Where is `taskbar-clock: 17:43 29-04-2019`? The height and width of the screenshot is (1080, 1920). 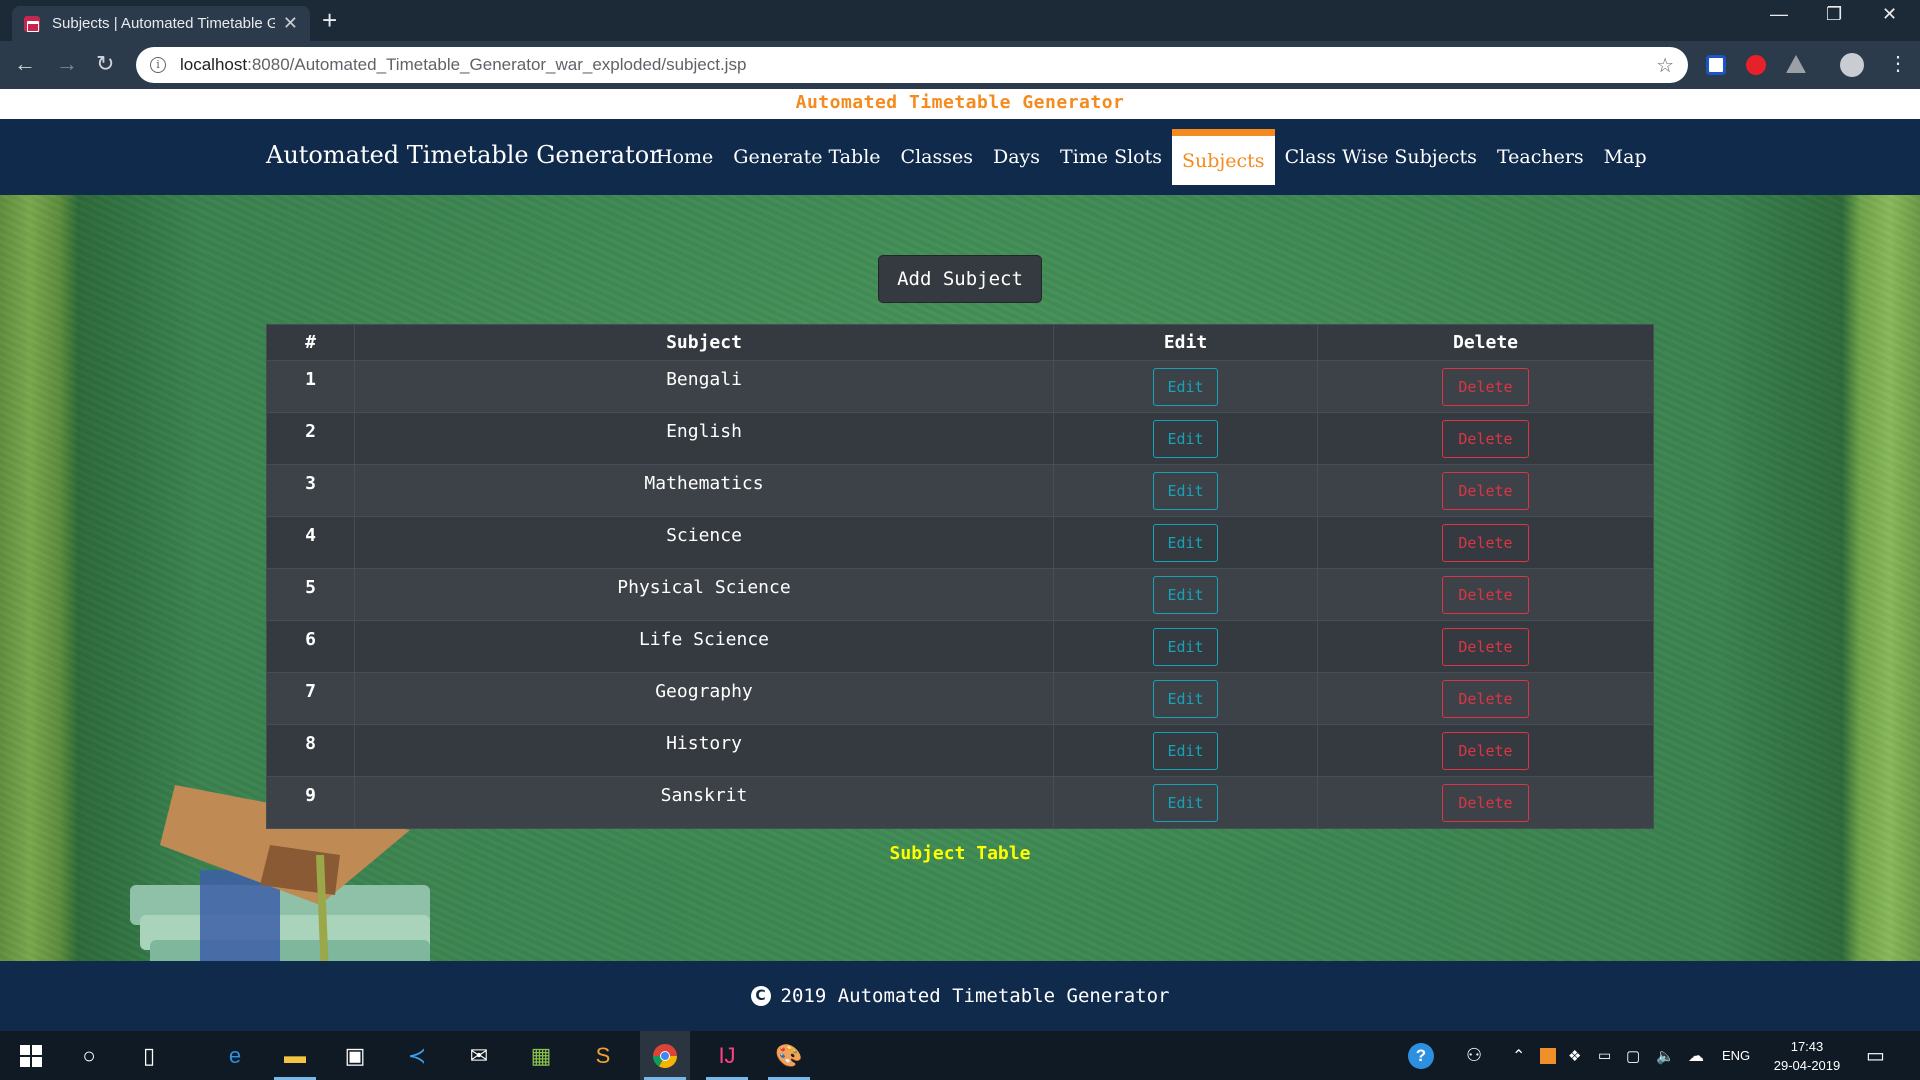
taskbar-clock: 17:43 29-04-2019 is located at coordinates (1807, 1056).